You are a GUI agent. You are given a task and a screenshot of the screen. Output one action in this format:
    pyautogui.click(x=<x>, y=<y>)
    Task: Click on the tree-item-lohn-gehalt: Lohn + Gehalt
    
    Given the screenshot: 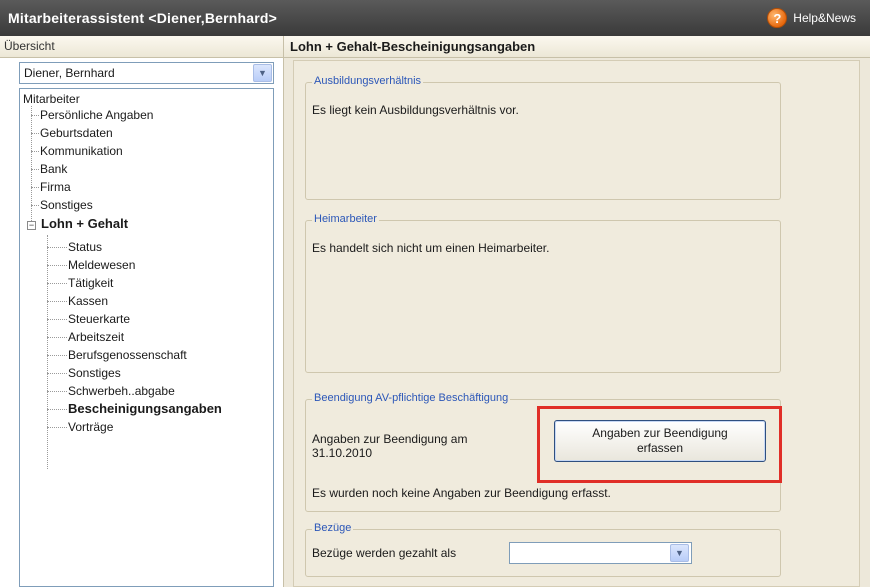 What is the action you would take?
    pyautogui.click(x=84, y=223)
    